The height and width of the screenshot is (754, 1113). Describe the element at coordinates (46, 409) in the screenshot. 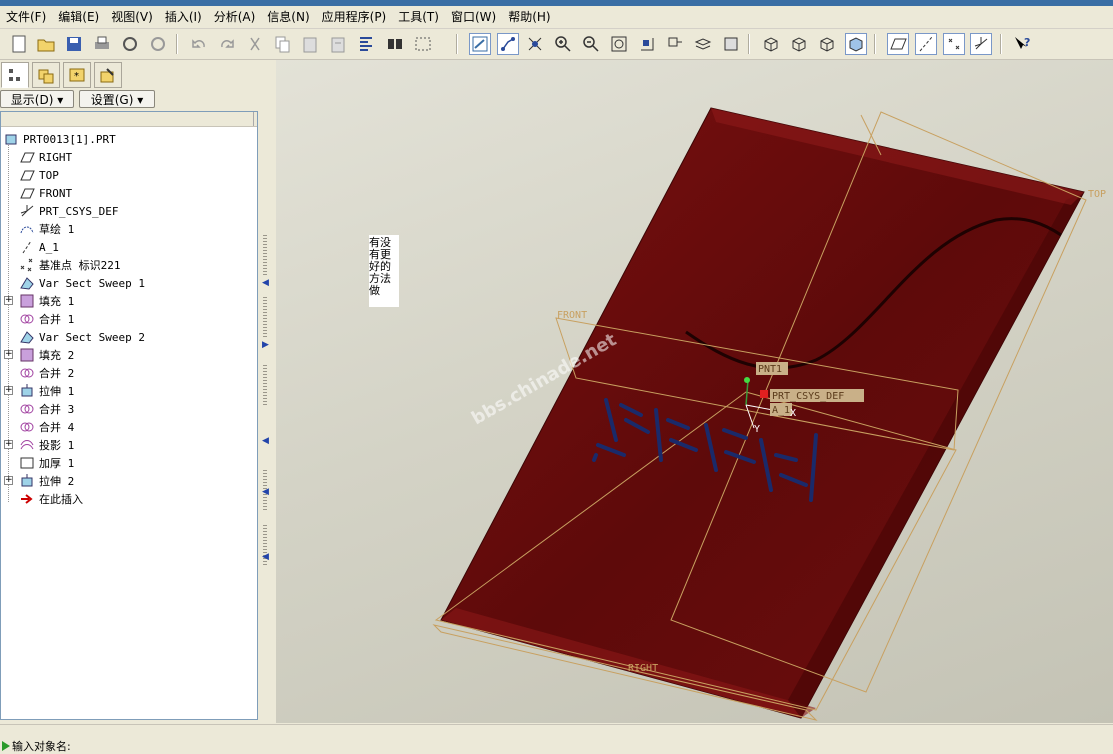

I see `tree-node: 合并 3` at that location.